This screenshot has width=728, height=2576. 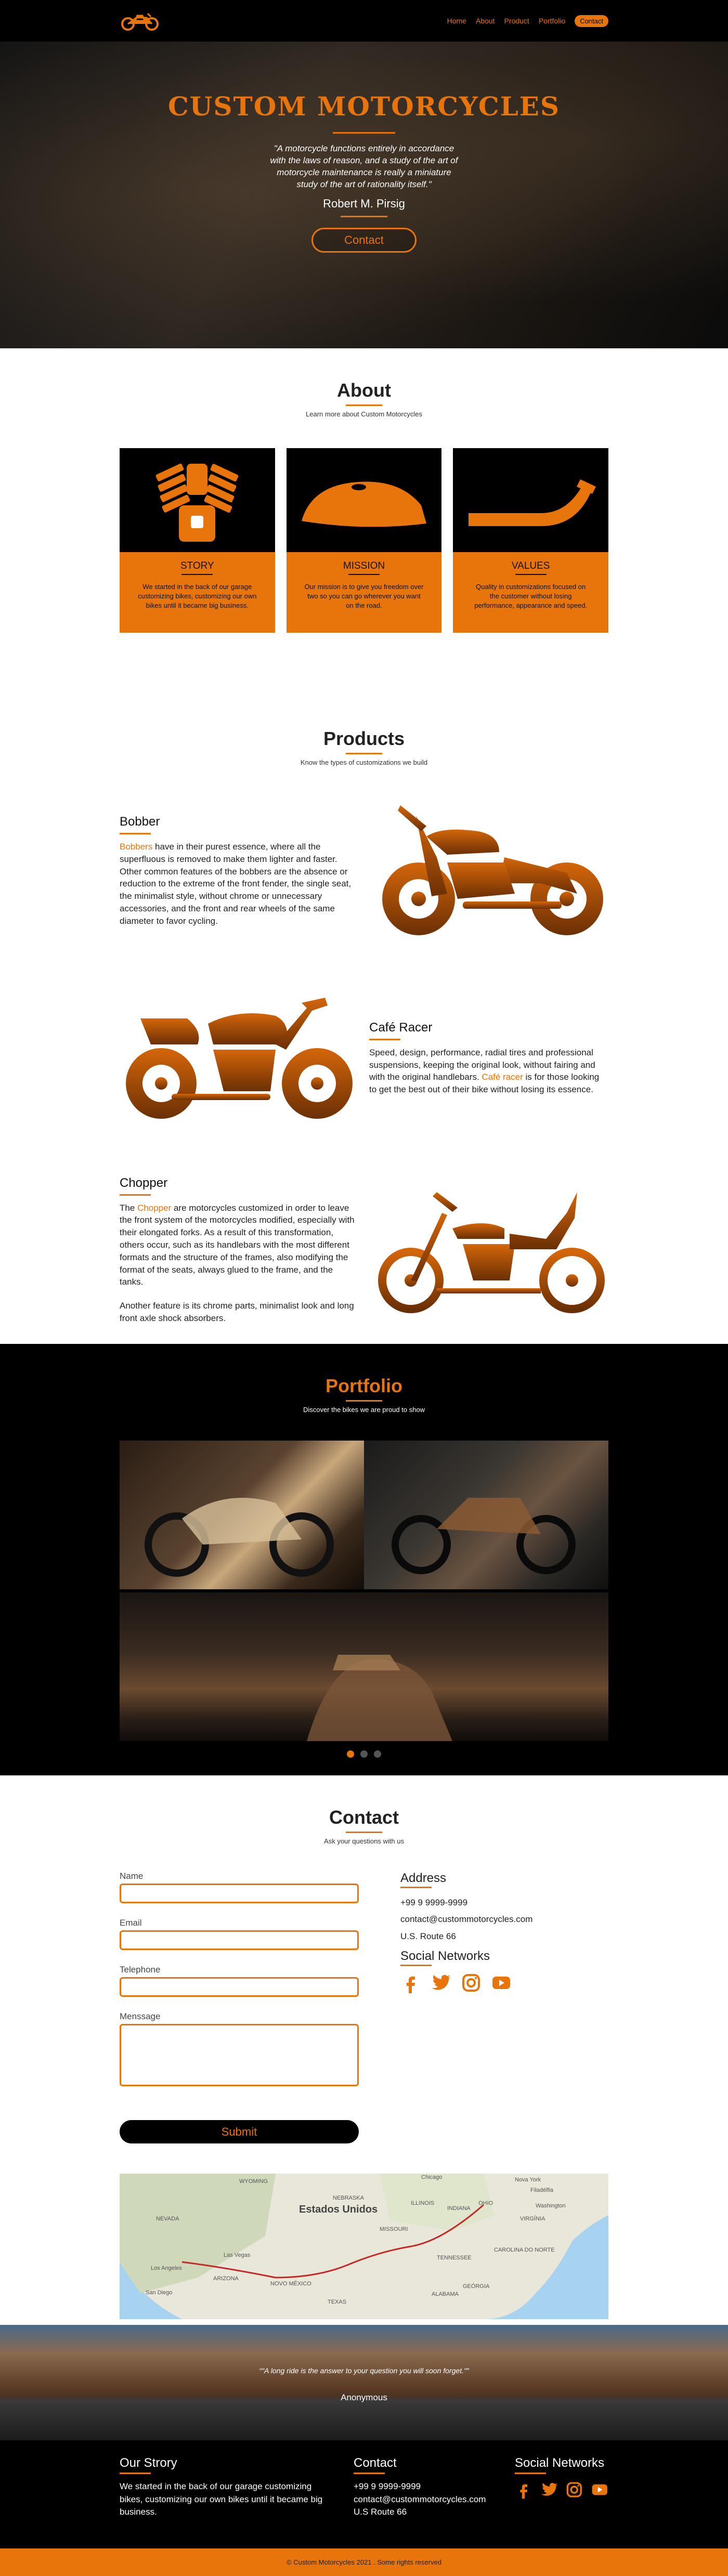 What do you see at coordinates (364, 1832) in the screenshot?
I see `contact-divider` at bounding box center [364, 1832].